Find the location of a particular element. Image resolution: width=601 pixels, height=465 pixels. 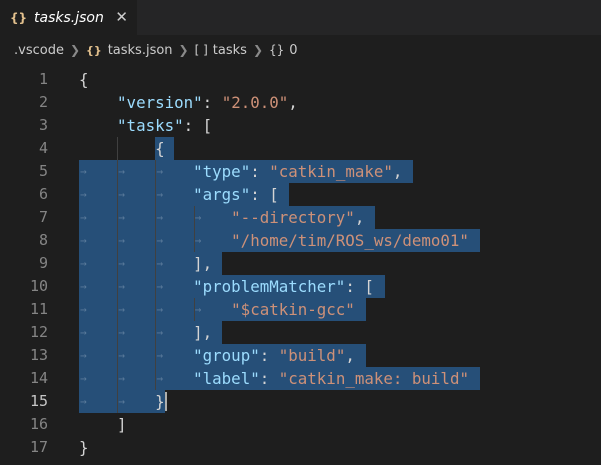

line-number: 7 is located at coordinates (43, 217).